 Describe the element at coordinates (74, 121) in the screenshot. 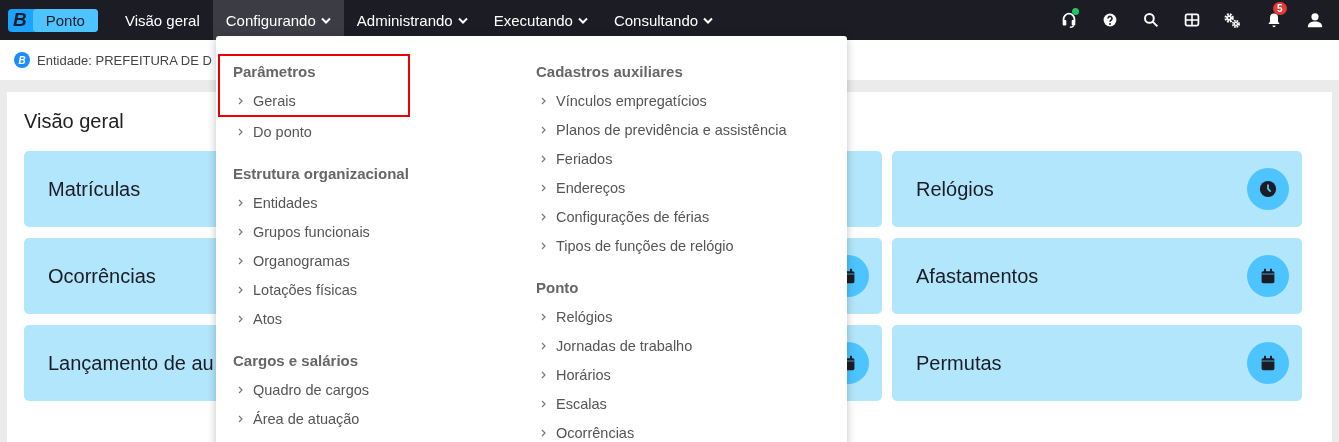

I see `section-title: Visão geral` at that location.